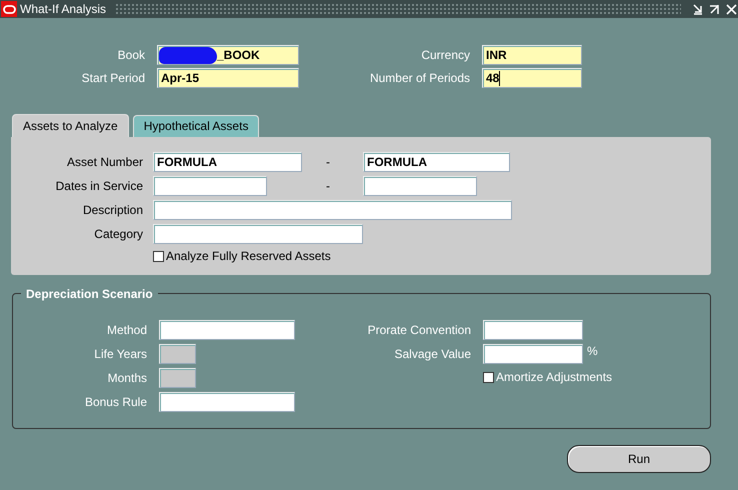 This screenshot has width=738, height=490. I want to click on field-label: Prorate Convention, so click(418, 330).